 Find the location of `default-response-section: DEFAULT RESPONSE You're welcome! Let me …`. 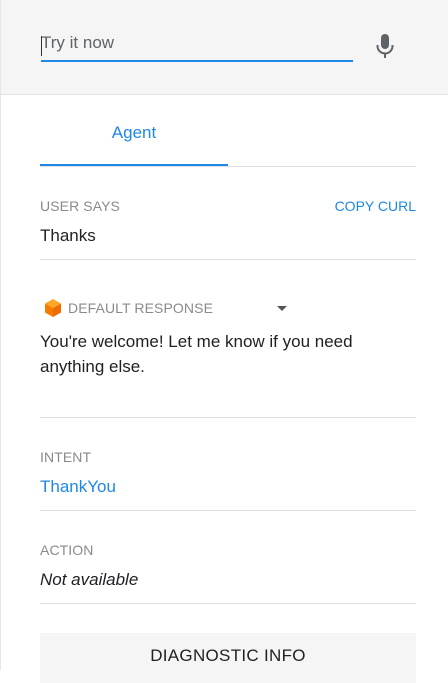

default-response-section: DEFAULT RESPONSE You're welcome! Let me … is located at coordinates (228, 338).